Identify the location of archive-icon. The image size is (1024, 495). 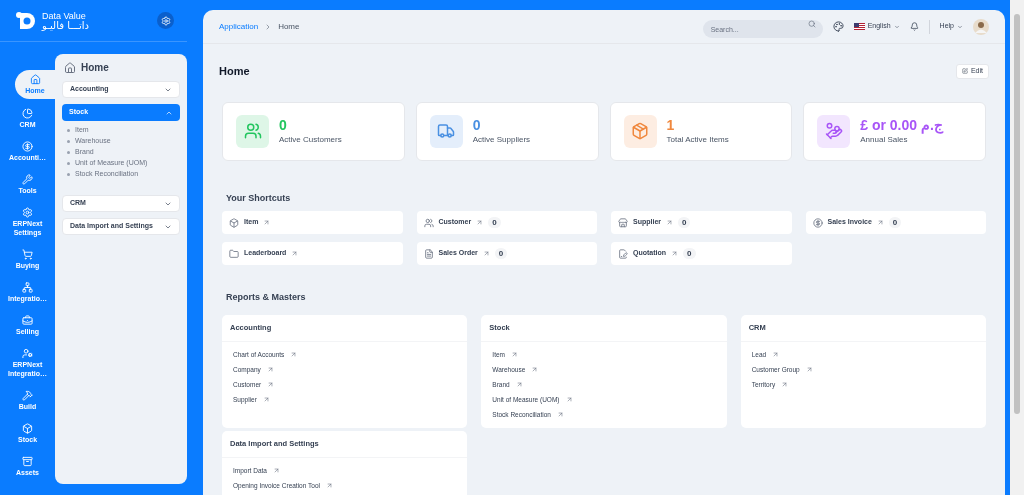
(27, 461).